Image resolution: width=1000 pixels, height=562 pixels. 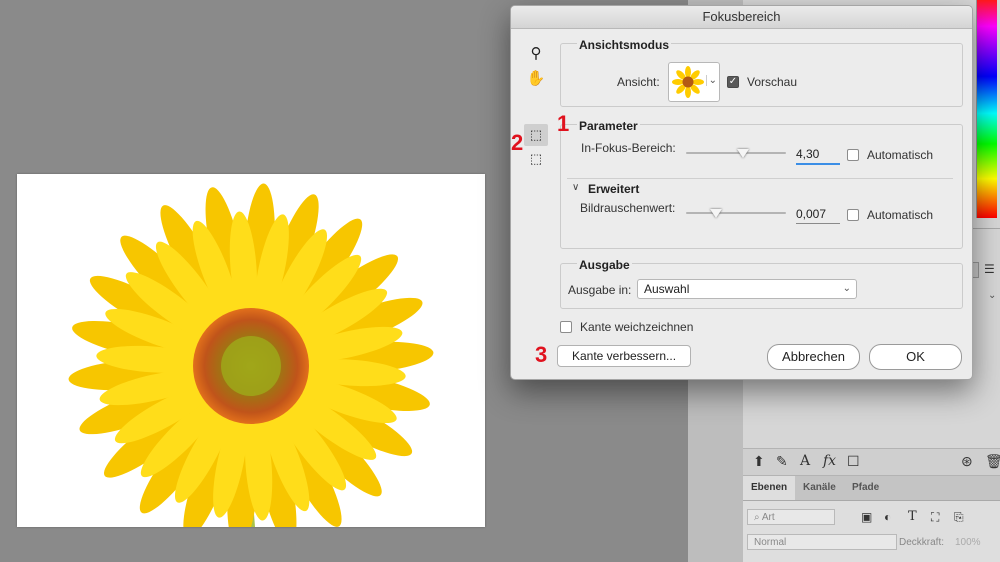 What do you see at coordinates (575, 187) in the screenshot?
I see `disclosure-chevron-icon: ∨` at bounding box center [575, 187].